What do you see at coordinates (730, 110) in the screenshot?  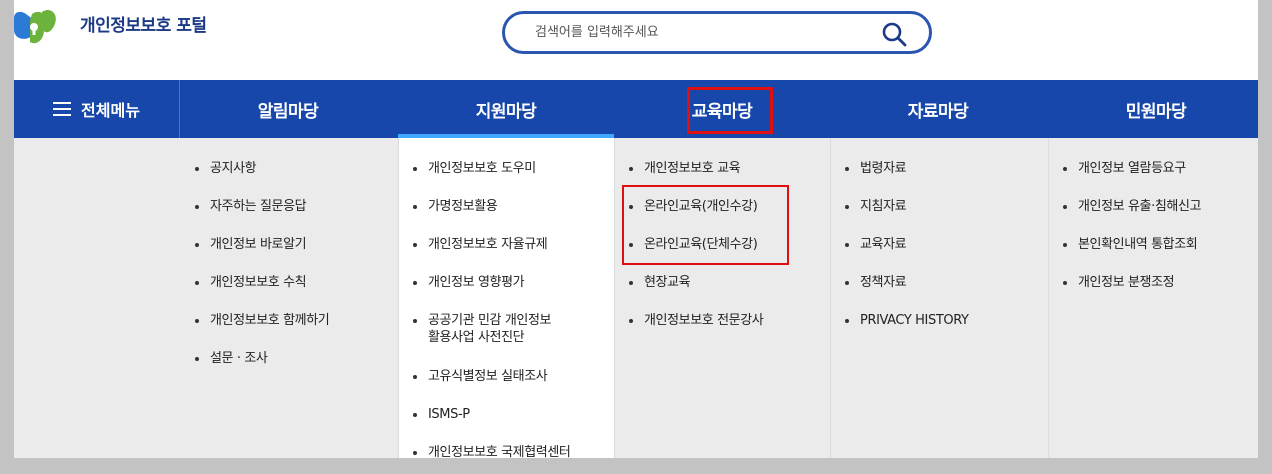 I see `education-highlight-box` at bounding box center [730, 110].